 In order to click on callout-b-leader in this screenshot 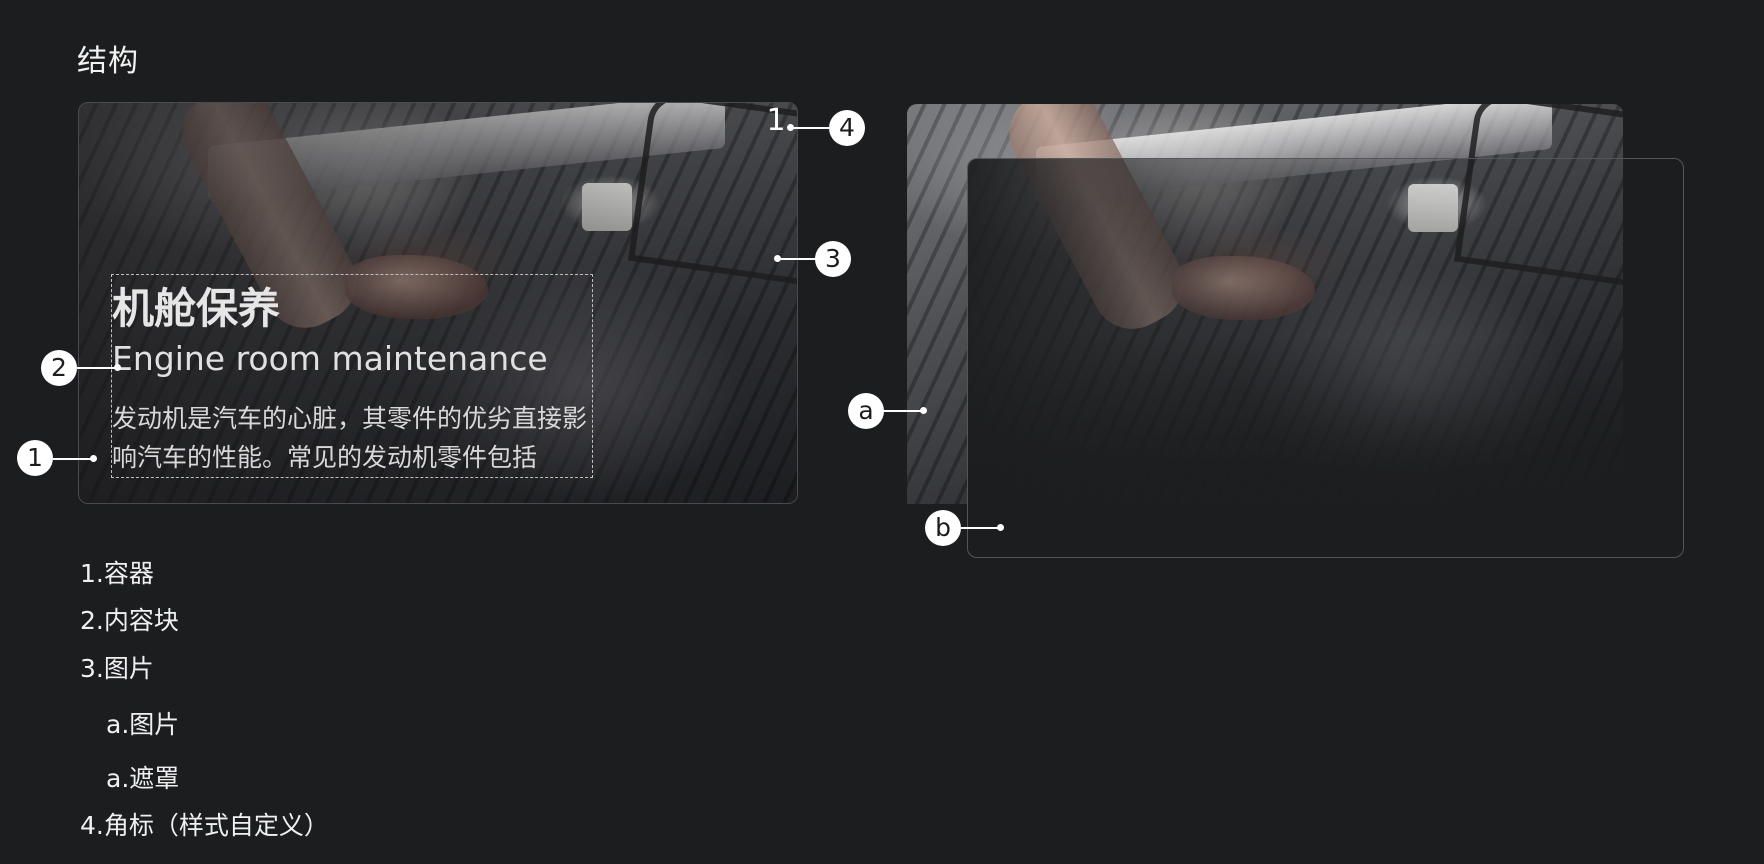, I will do `click(981, 528)`.